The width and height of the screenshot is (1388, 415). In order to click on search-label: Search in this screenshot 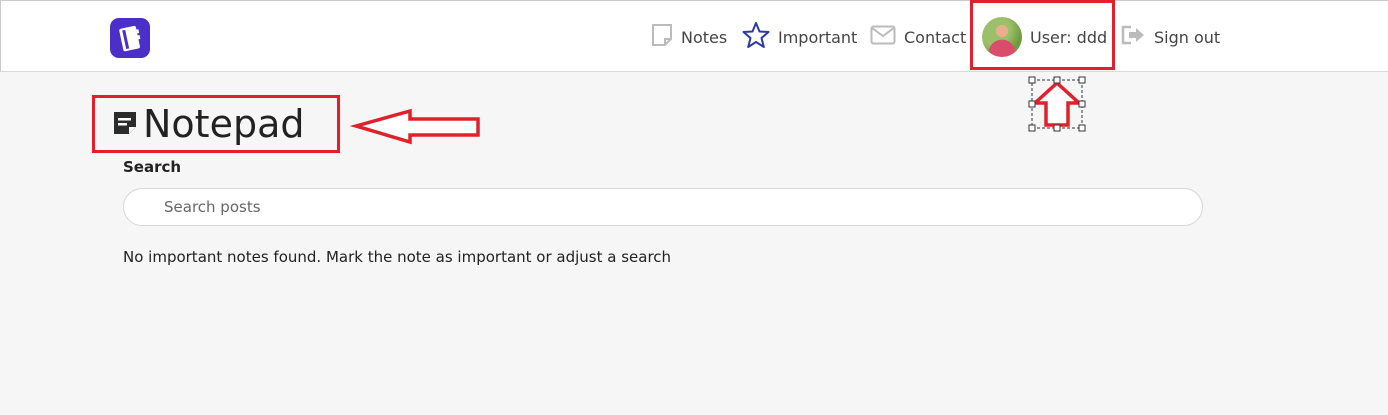, I will do `click(152, 167)`.